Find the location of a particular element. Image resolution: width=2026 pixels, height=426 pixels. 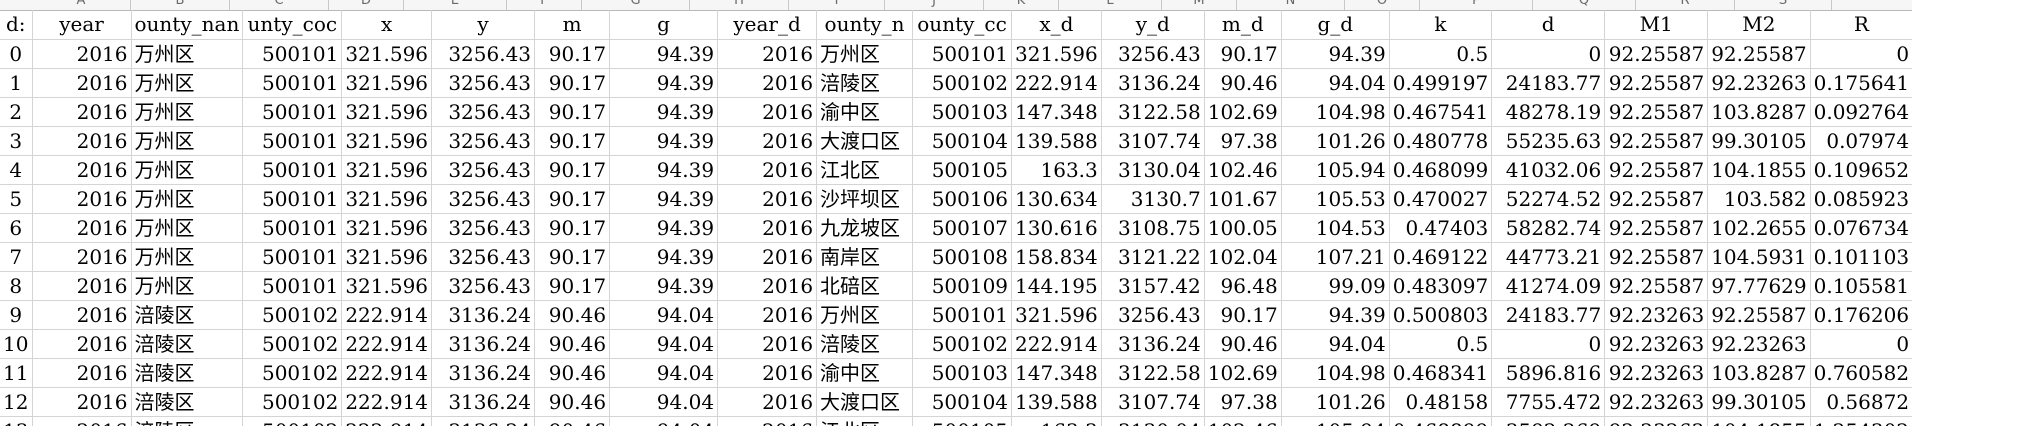

row-index-cell: 3 is located at coordinates (16, 141).